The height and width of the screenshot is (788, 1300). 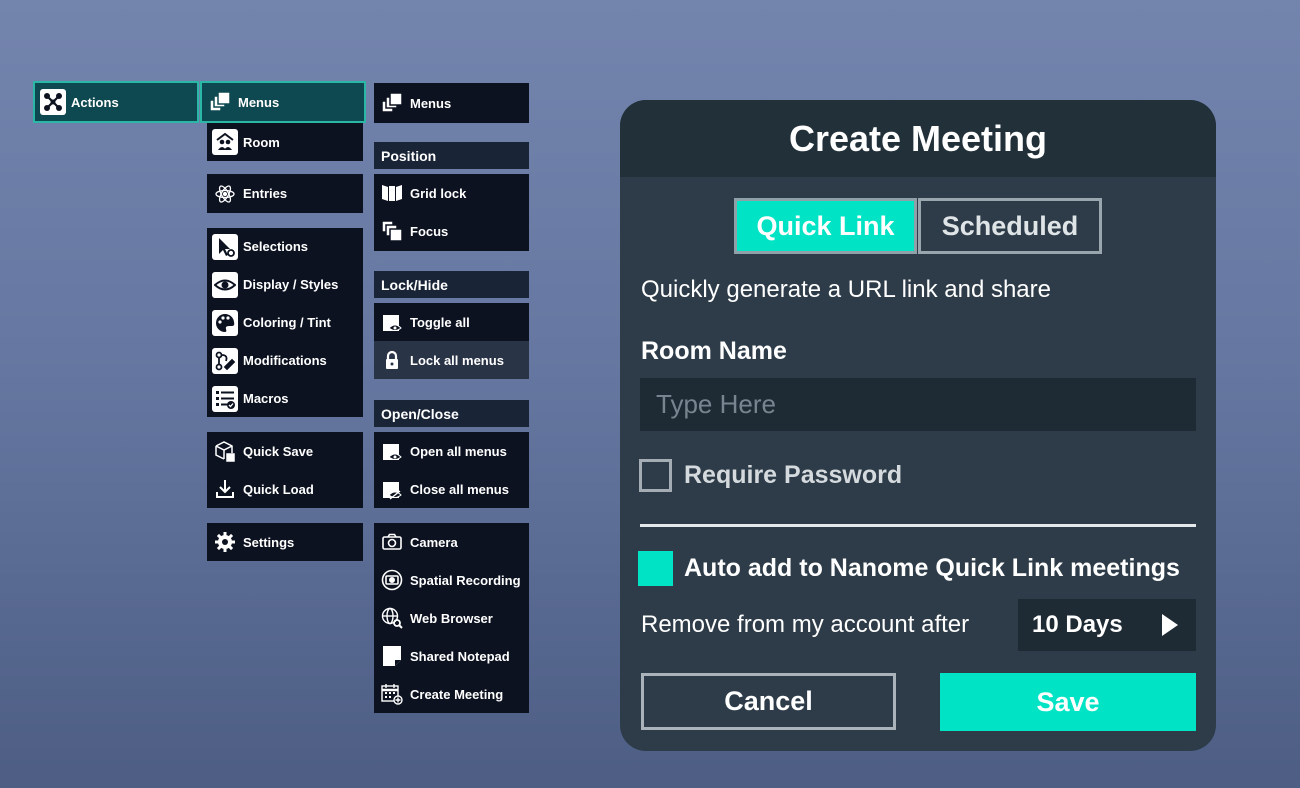 I want to click on tab-quick-link: Quick Link, so click(x=825, y=226).